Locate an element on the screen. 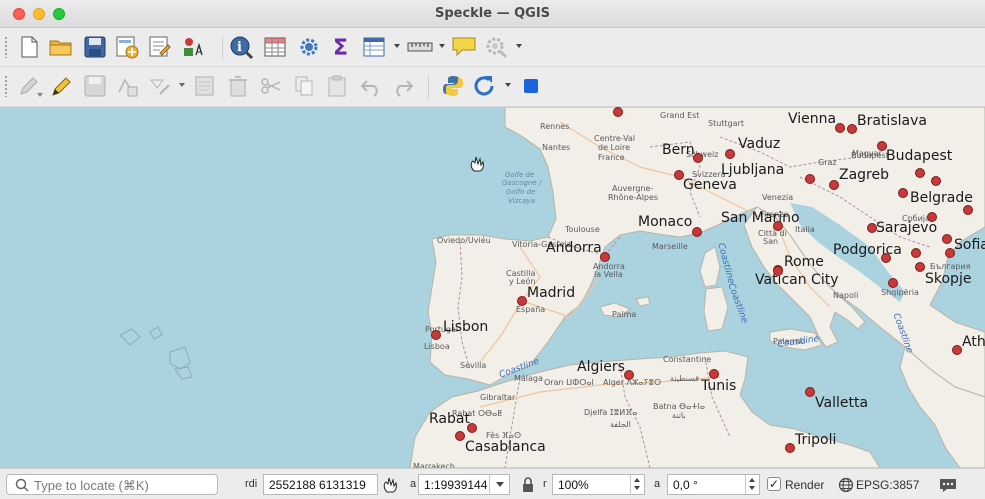 The image size is (985, 499). rotation-field: 0,0 ° is located at coordinates (713, 484).